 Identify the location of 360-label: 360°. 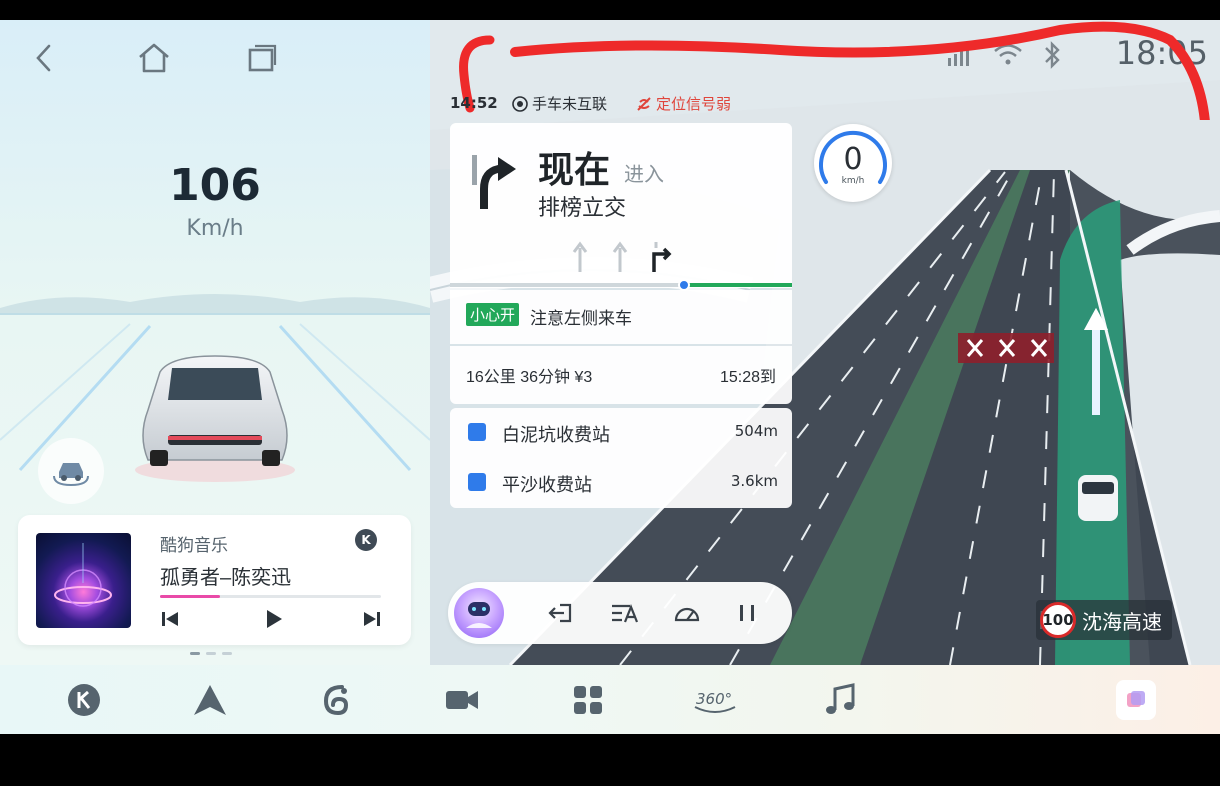
(714, 699).